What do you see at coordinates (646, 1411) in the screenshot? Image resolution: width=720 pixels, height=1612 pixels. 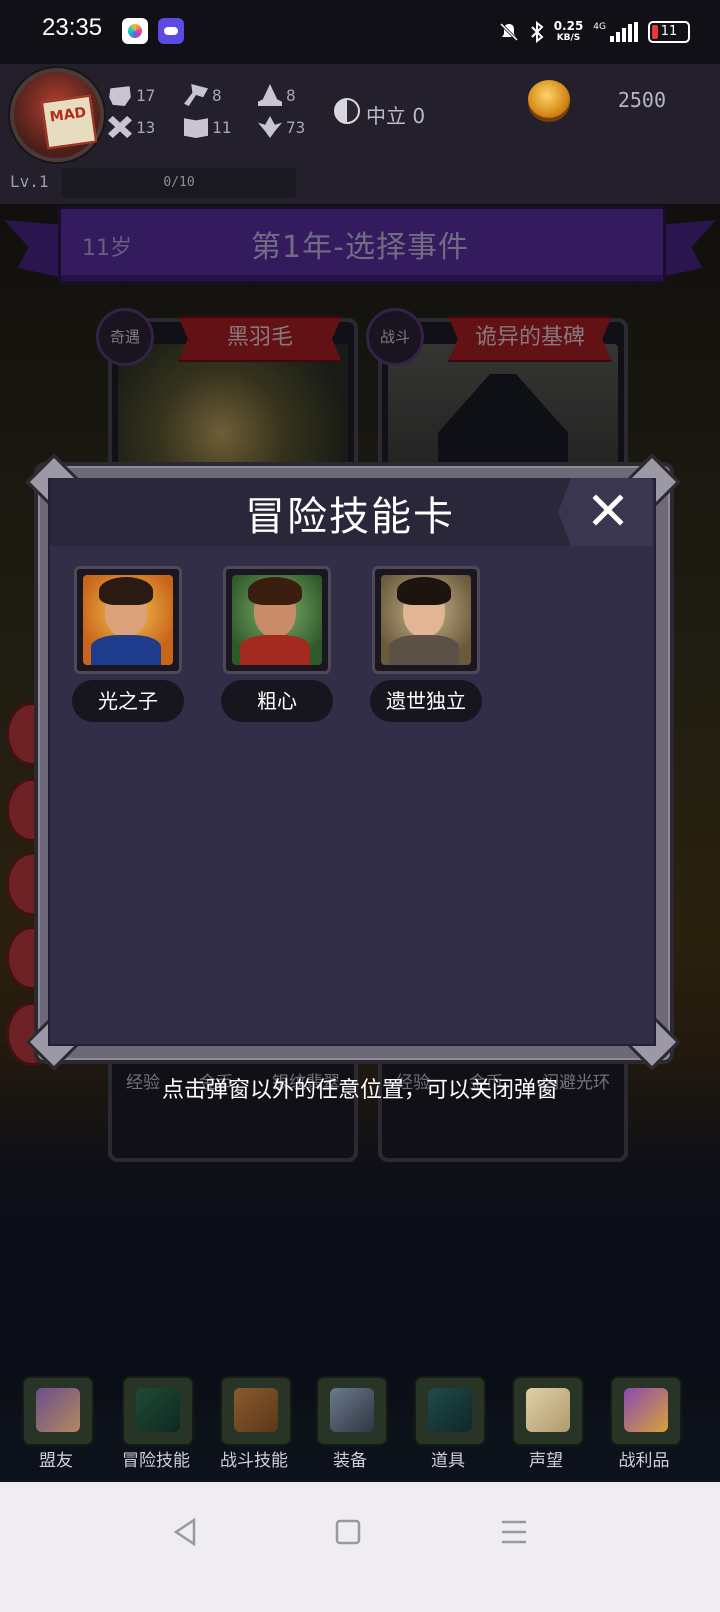 I see `treasure-chest-icon` at bounding box center [646, 1411].